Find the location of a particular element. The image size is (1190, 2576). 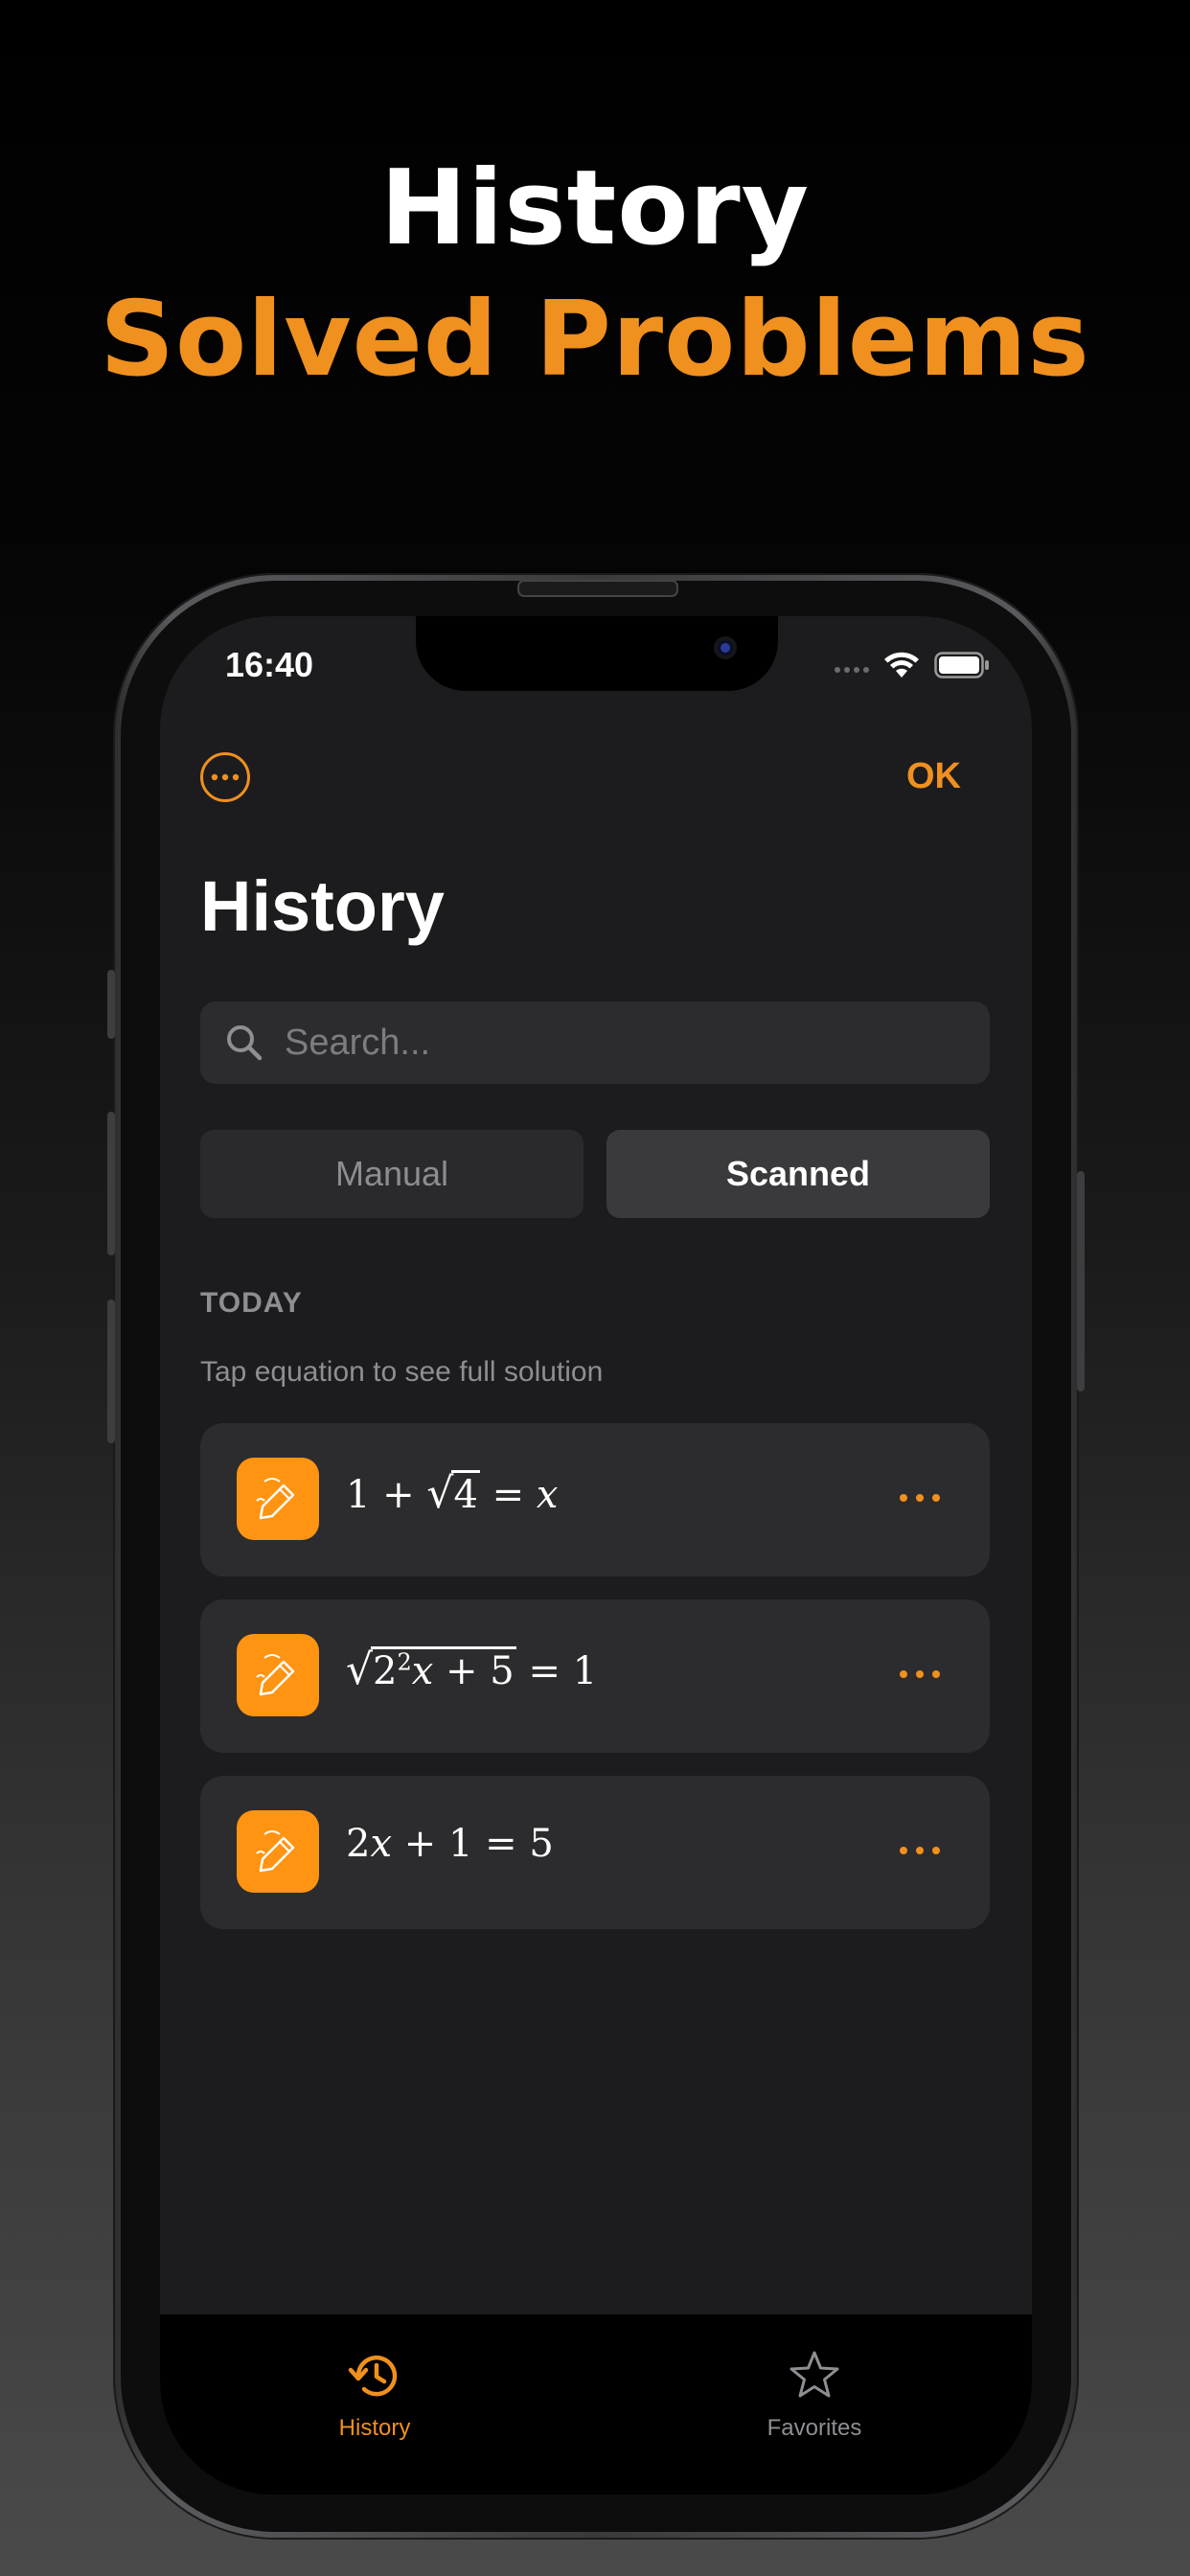

power-button is located at coordinates (1081, 1281).